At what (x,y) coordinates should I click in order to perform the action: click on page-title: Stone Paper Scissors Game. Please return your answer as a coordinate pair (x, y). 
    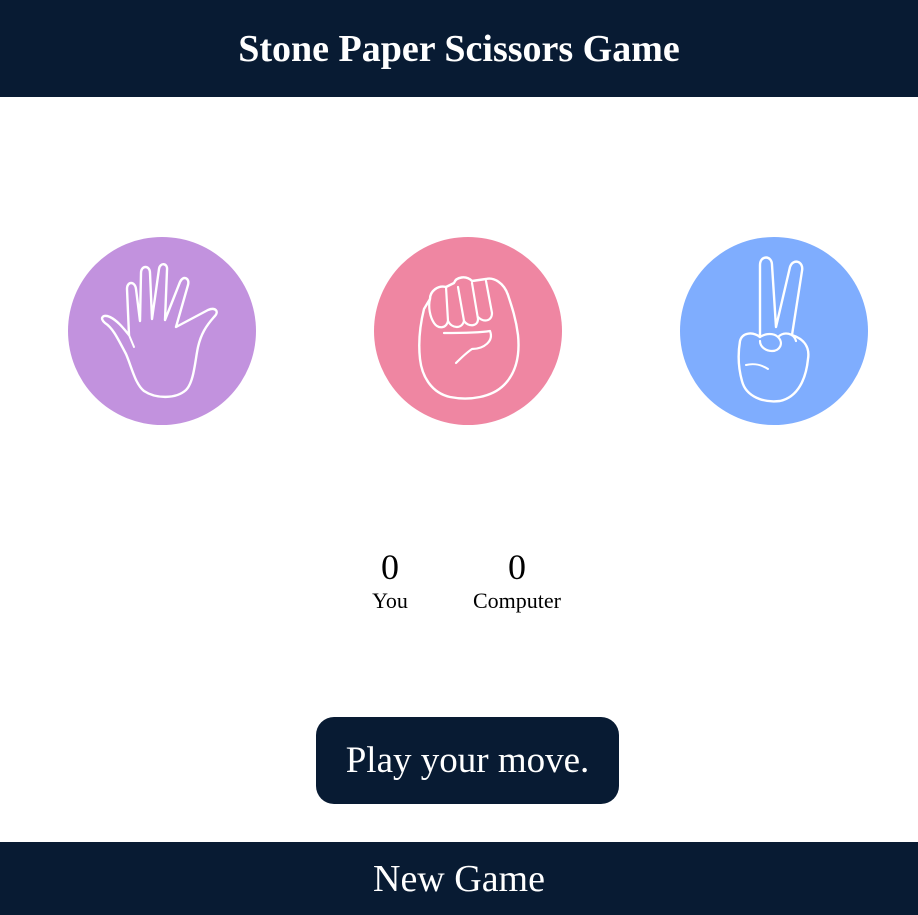
    Looking at the image, I should click on (459, 48).